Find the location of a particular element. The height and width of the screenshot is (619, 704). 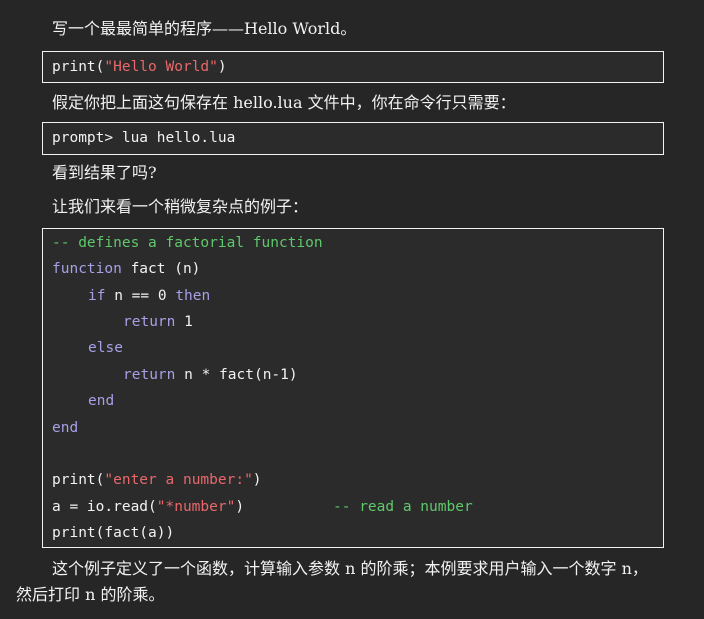

code-return1-line: return 1 is located at coordinates (158, 322).